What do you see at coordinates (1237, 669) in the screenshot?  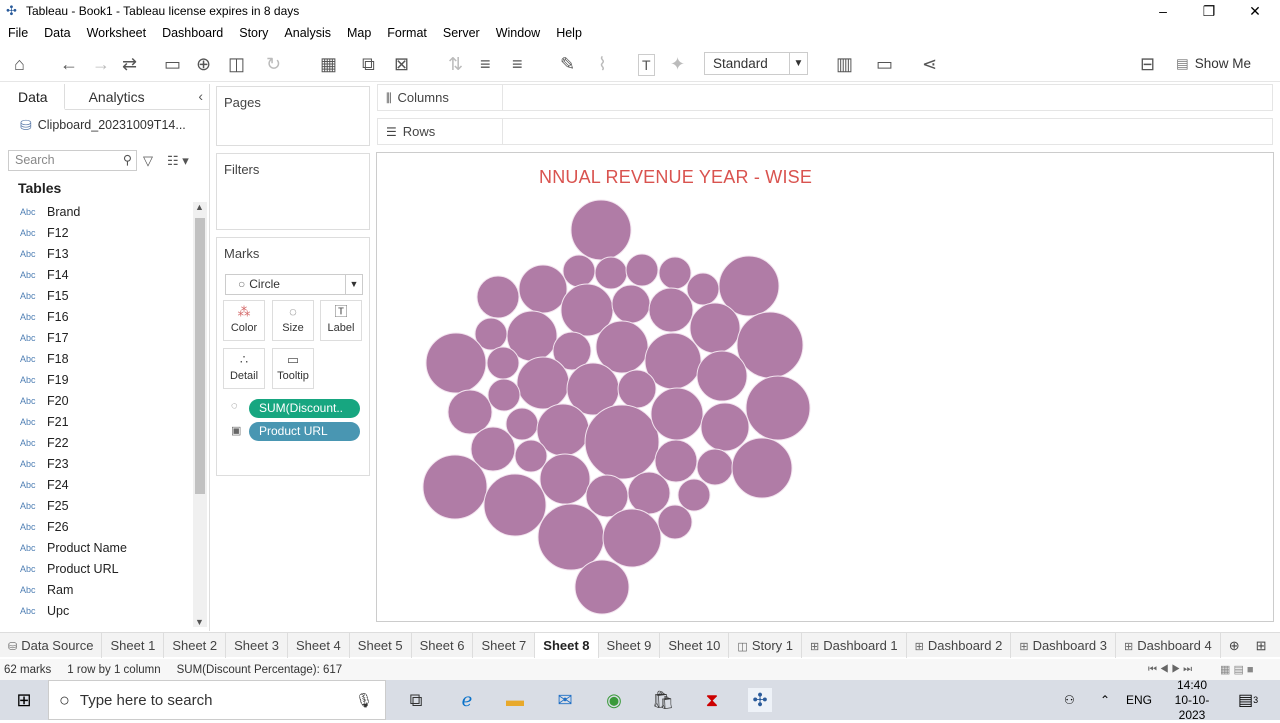 I see `view-mode-icons: ▦ ▤ ■` at bounding box center [1237, 669].